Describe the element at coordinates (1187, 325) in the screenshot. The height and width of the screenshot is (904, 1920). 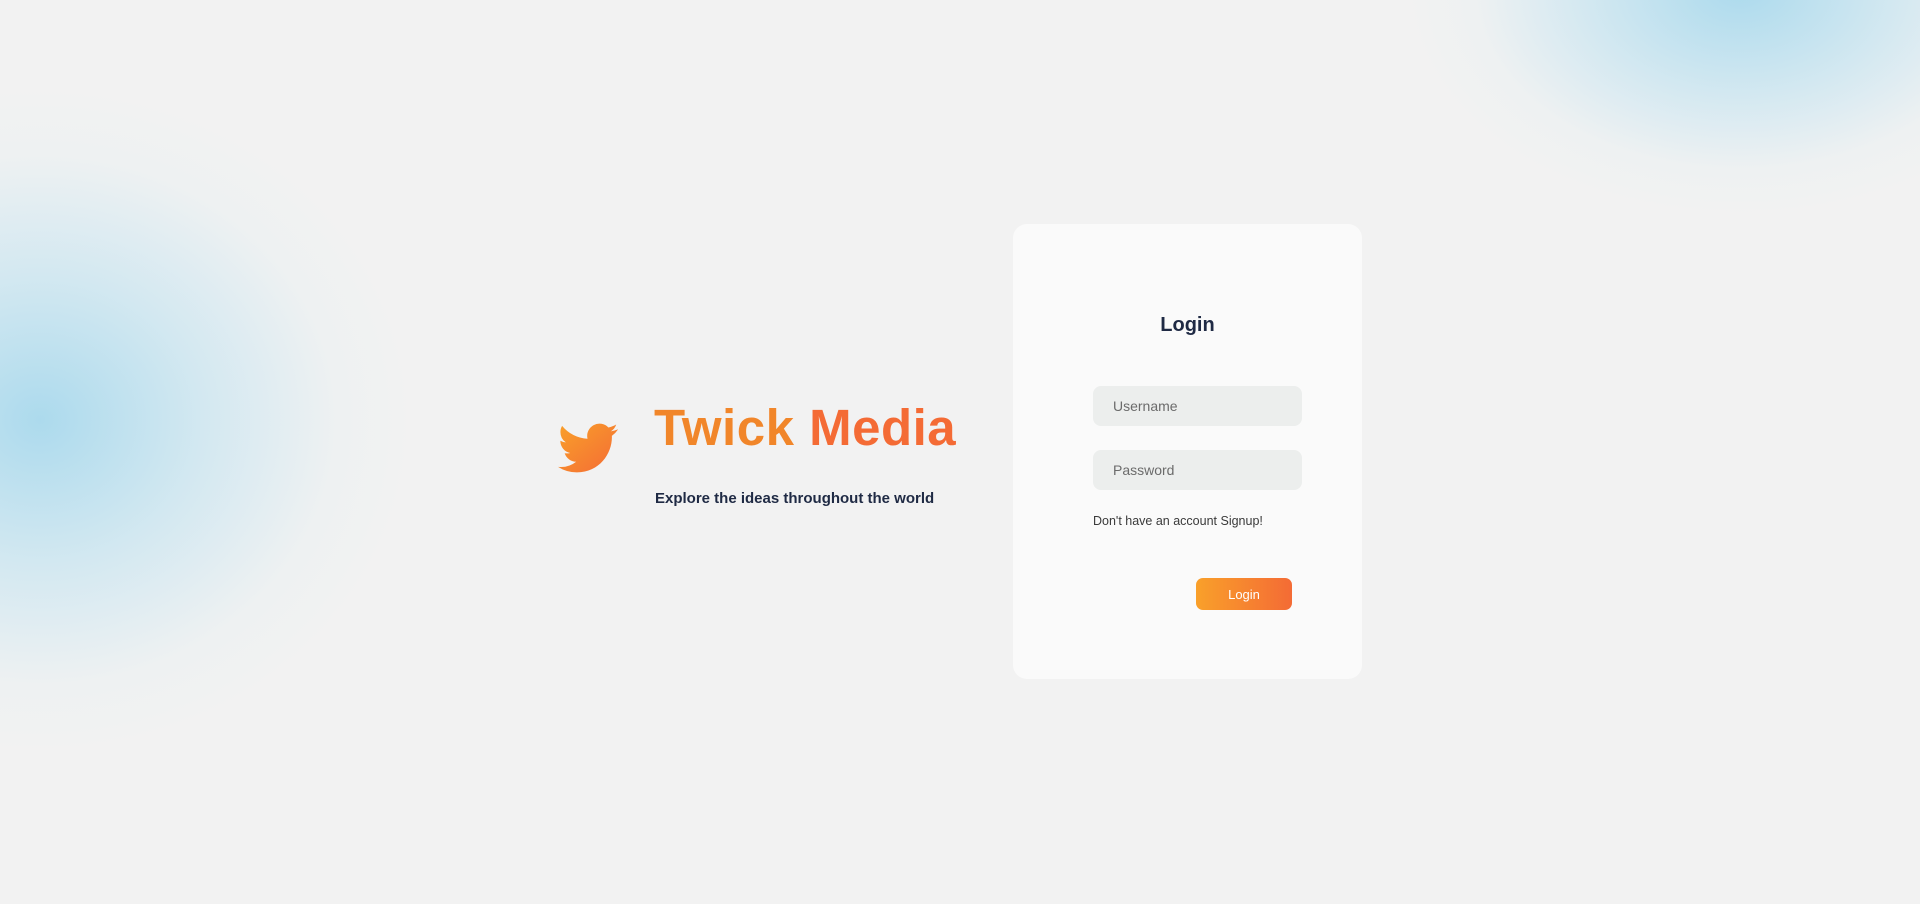
I see `login-title: Login` at that location.